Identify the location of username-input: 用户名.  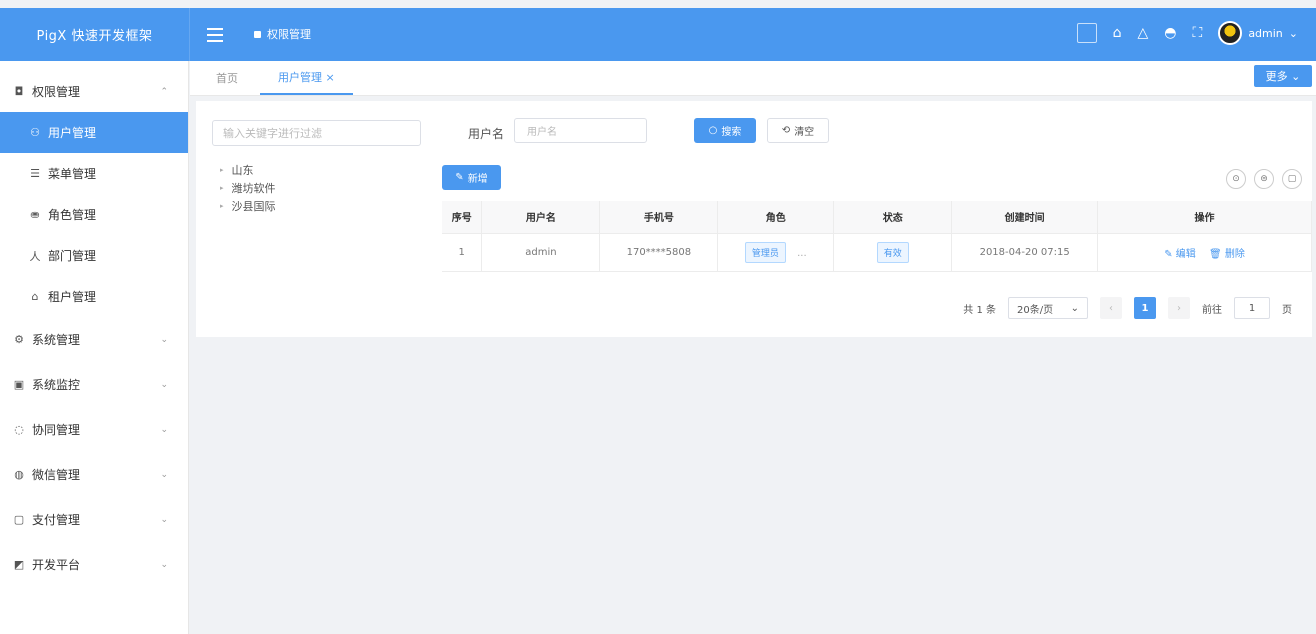
(580, 130).